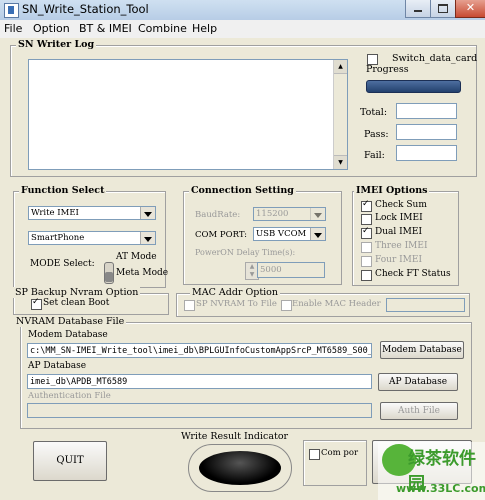 The width and height of the screenshot is (485, 500). Describe the element at coordinates (242, 190) in the screenshot. I see `connection-setting-label: Connection Setting` at that location.